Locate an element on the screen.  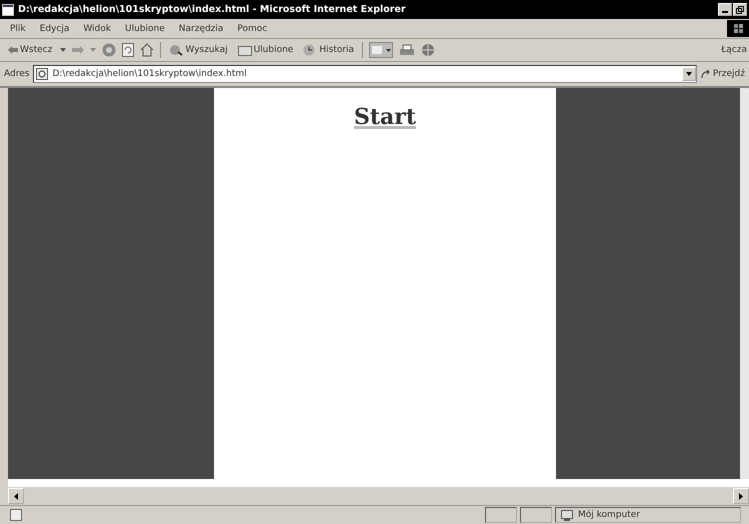
zone-label: Mój komputer is located at coordinates (609, 515).